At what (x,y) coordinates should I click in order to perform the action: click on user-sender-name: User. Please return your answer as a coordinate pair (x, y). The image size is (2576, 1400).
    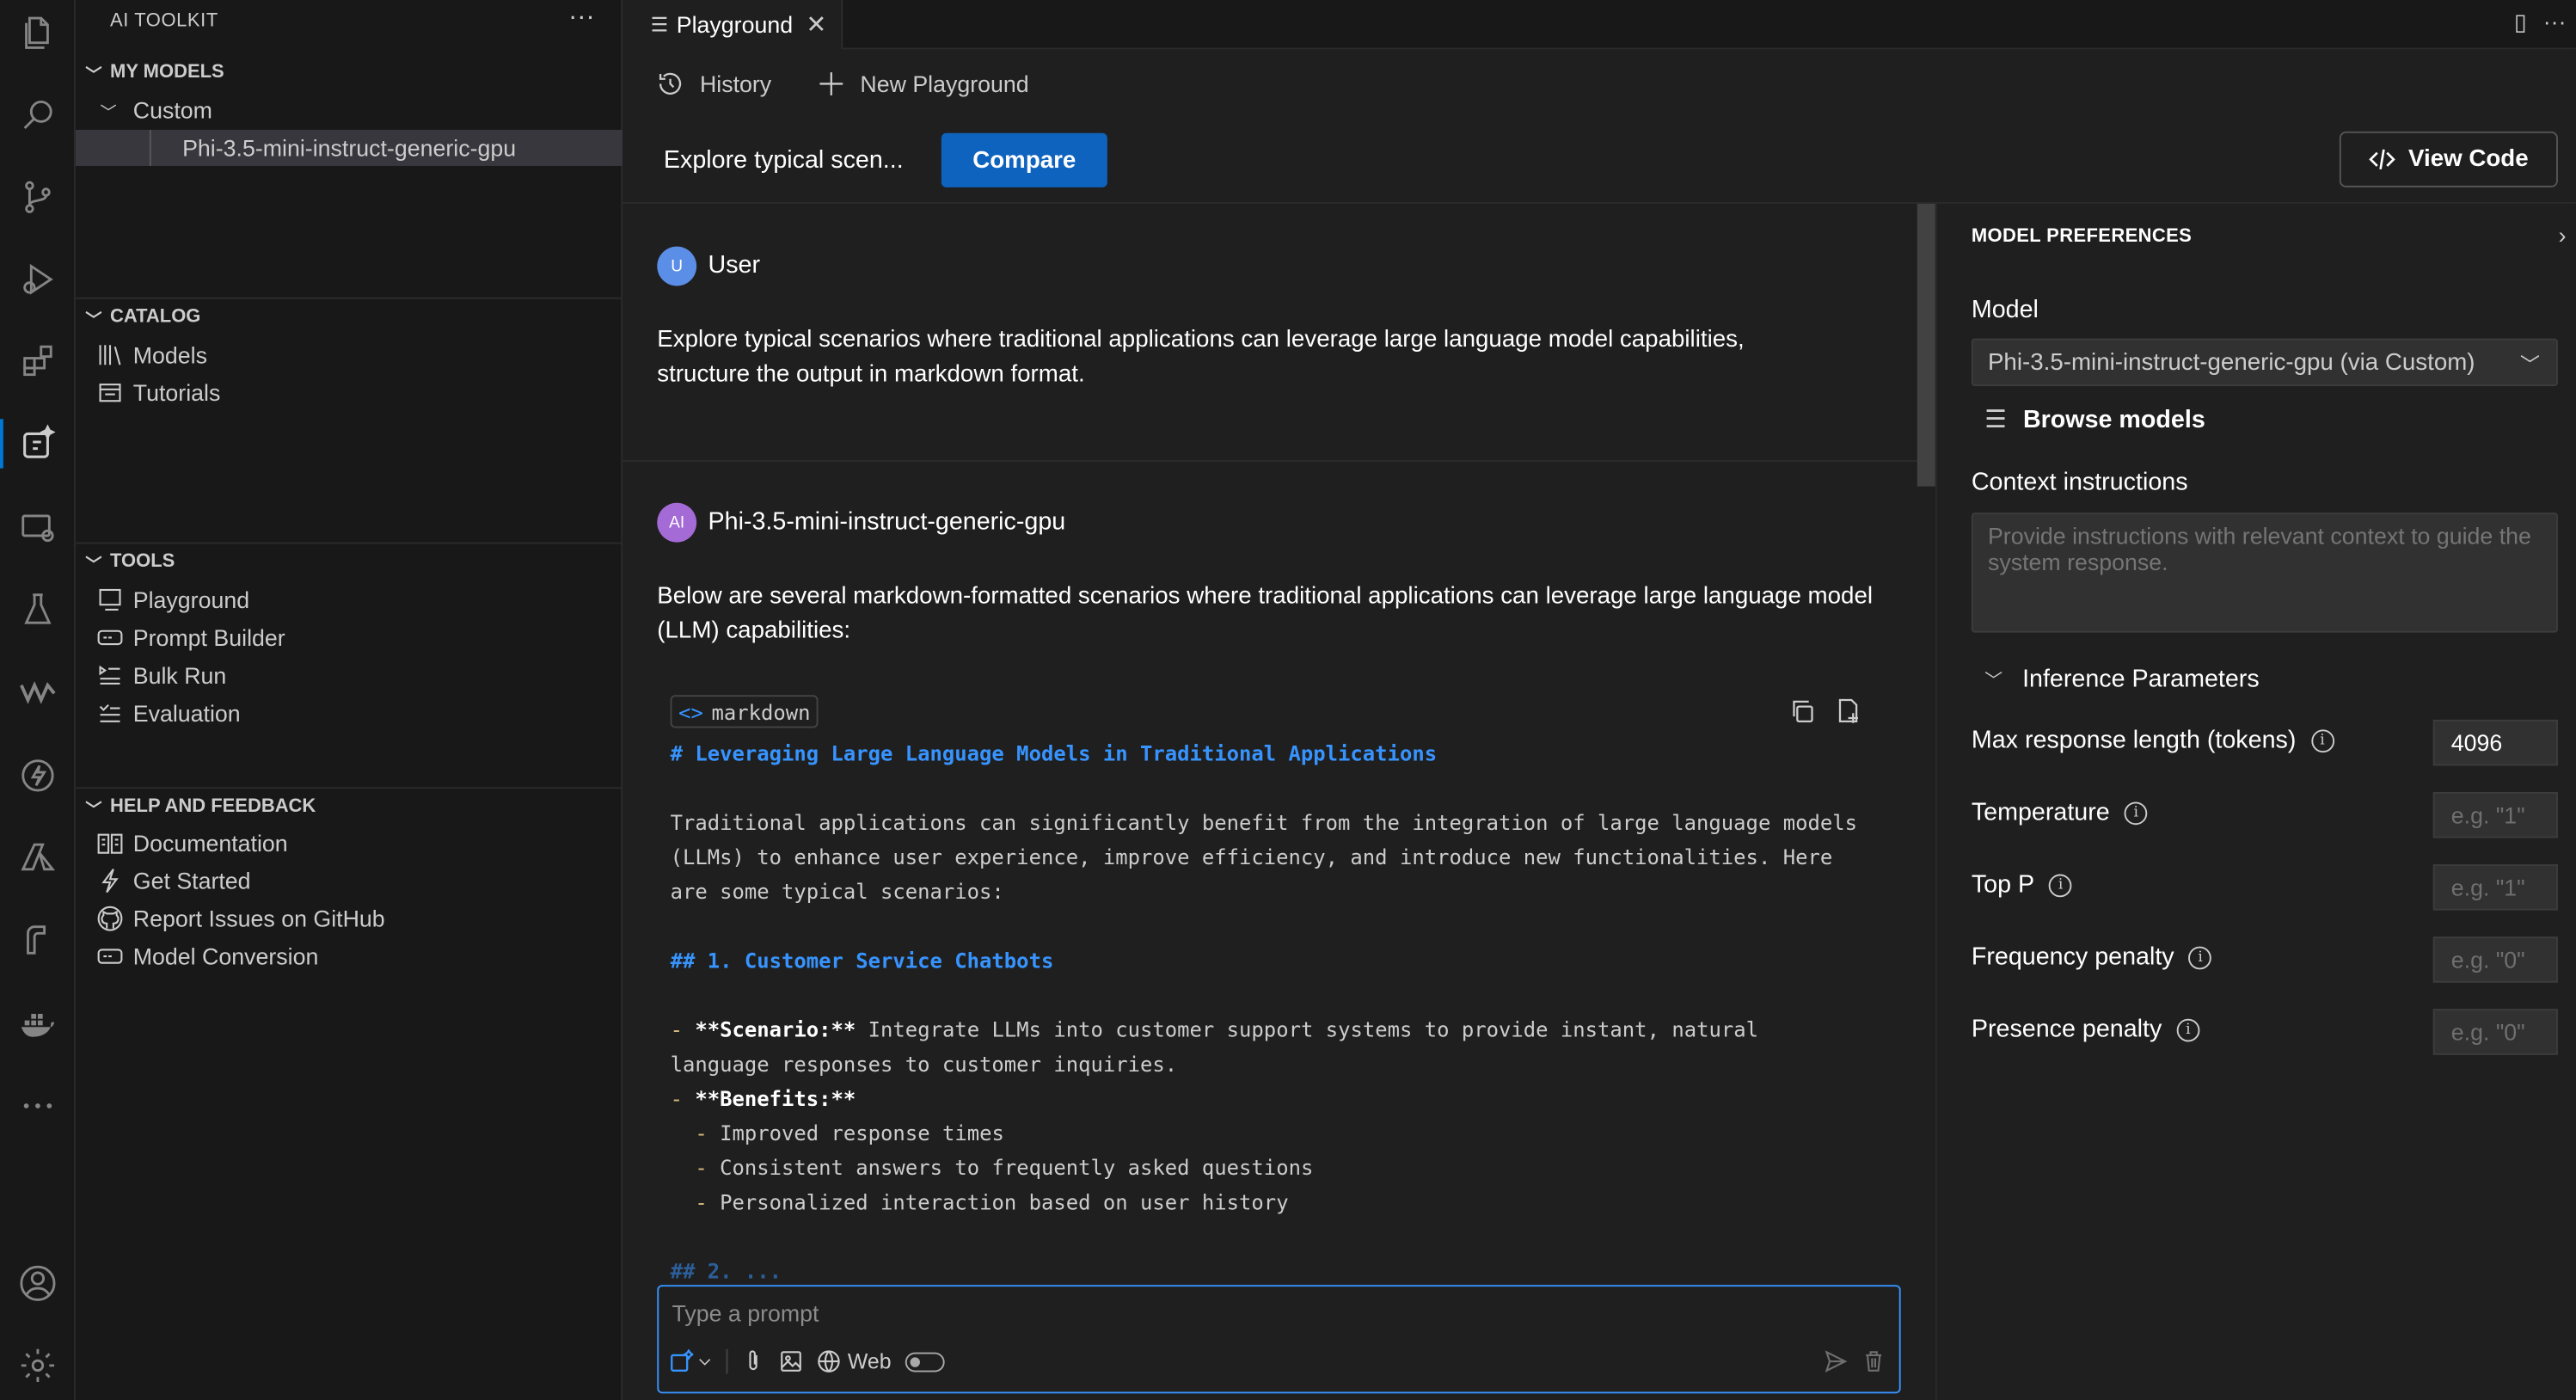
    Looking at the image, I should click on (734, 265).